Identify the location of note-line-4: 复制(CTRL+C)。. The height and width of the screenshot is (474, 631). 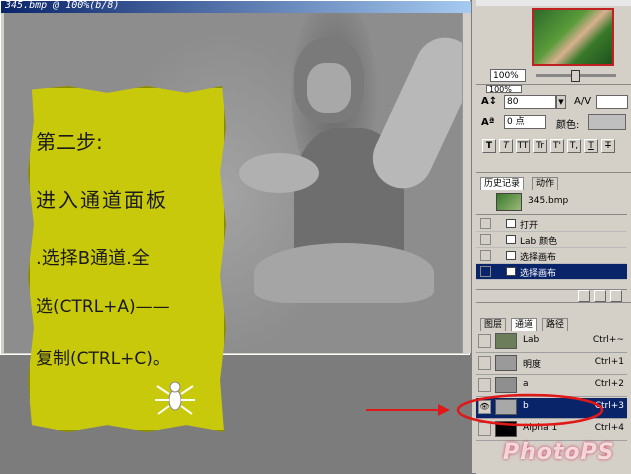
(103, 359).